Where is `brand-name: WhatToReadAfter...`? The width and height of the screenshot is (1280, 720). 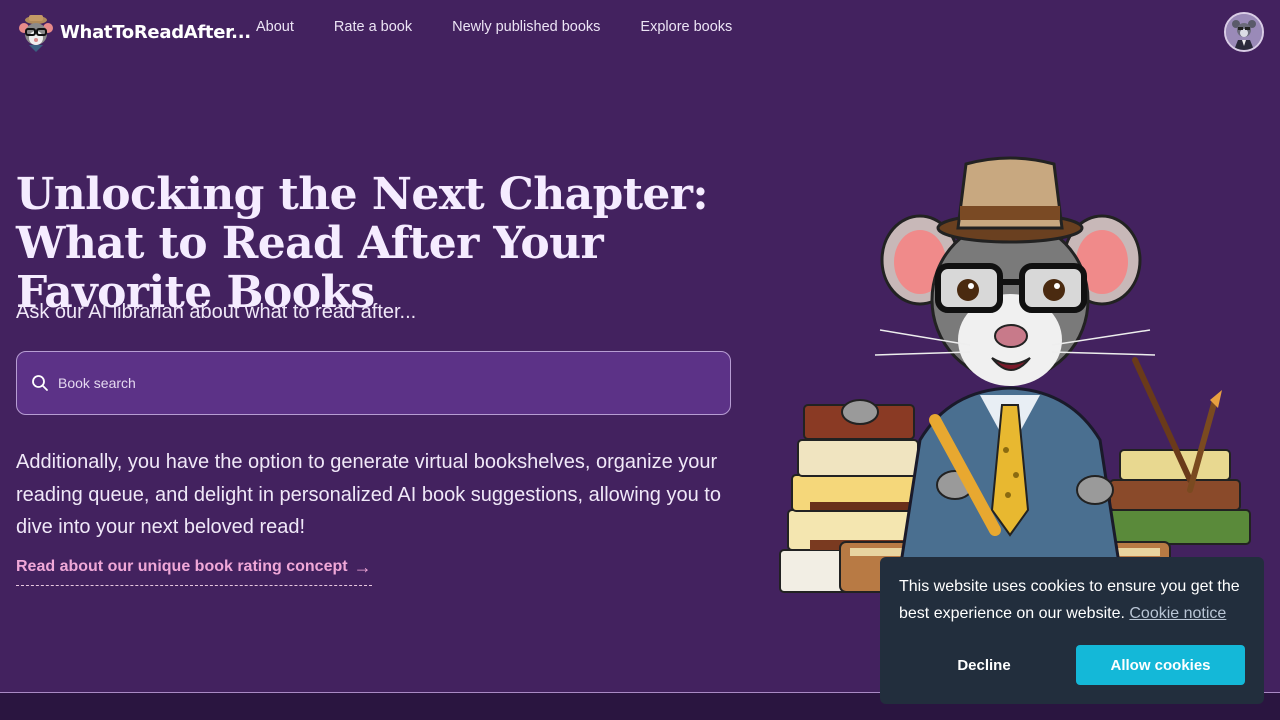 brand-name: WhatToReadAfter... is located at coordinates (155, 32).